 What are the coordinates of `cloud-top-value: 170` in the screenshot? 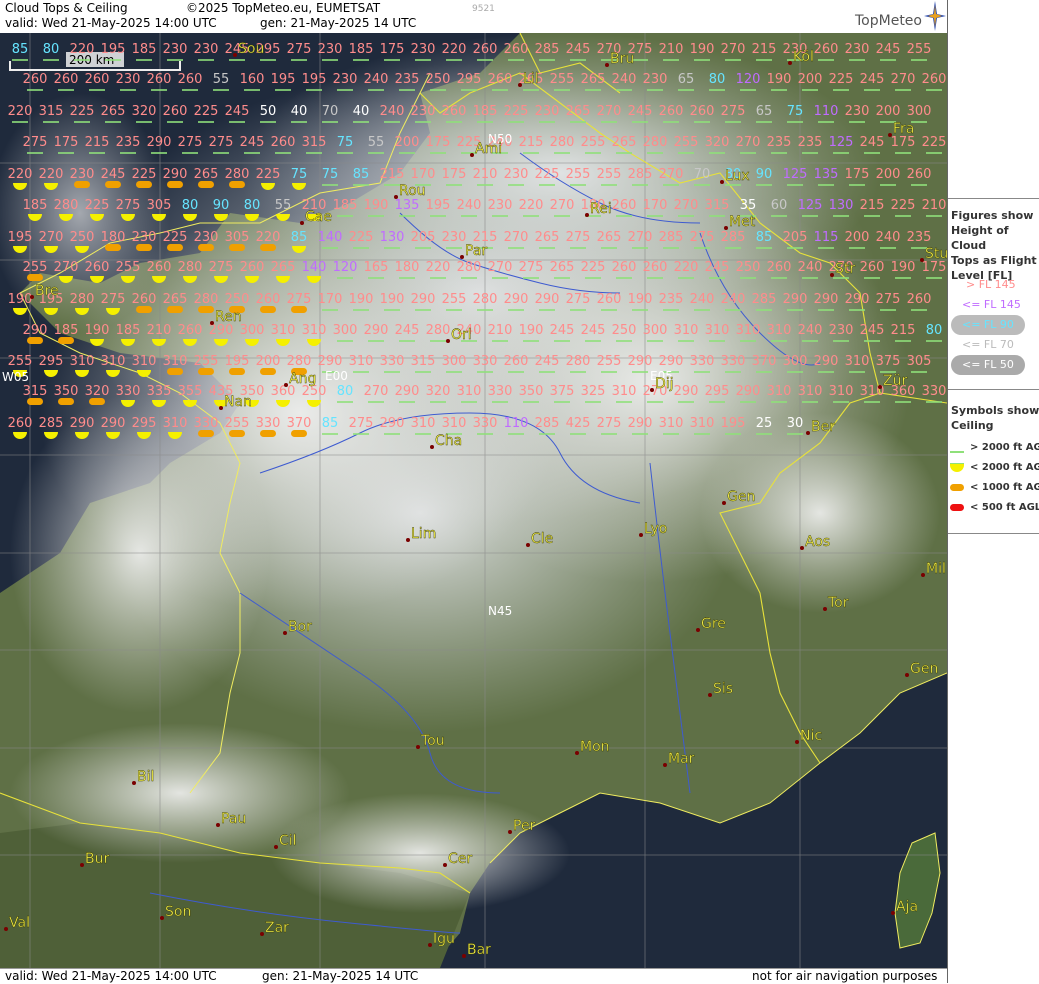 It's located at (330, 299).